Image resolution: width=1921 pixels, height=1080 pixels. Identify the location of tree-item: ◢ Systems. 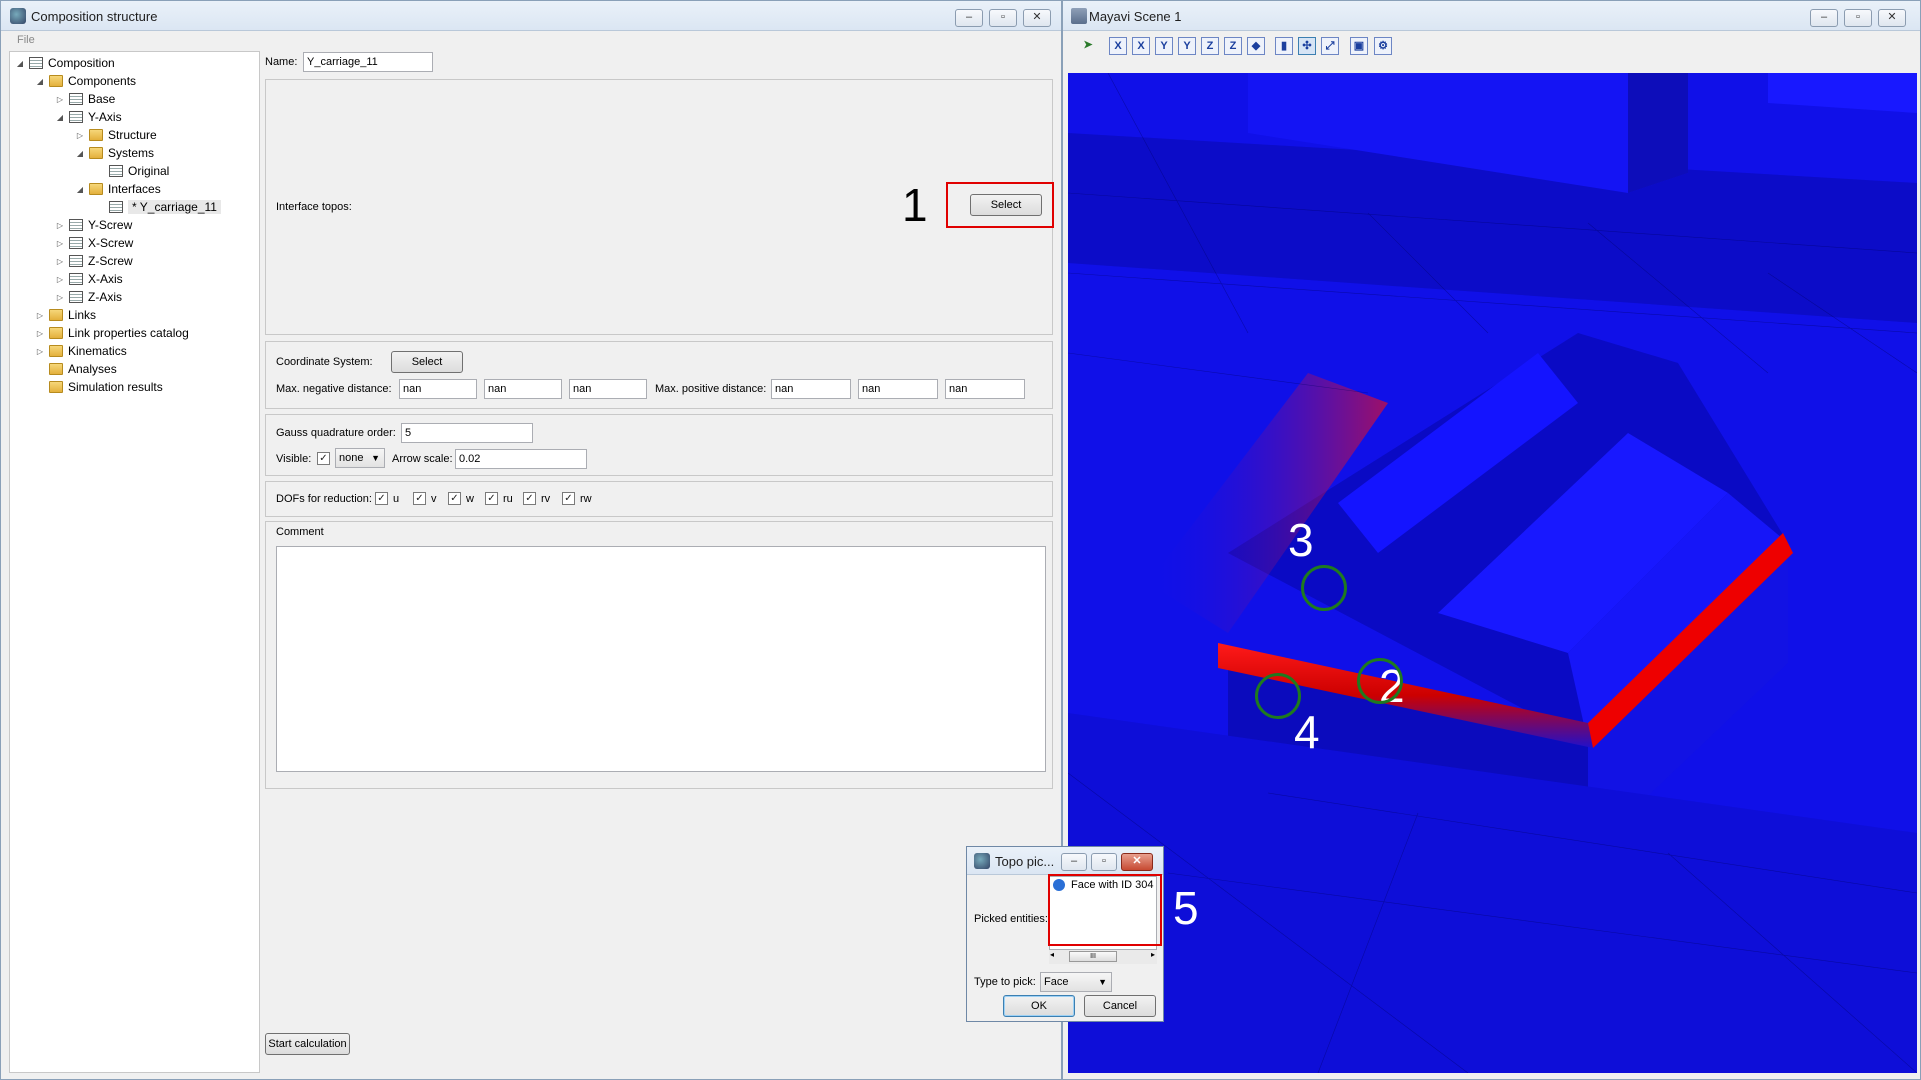
(114, 153).